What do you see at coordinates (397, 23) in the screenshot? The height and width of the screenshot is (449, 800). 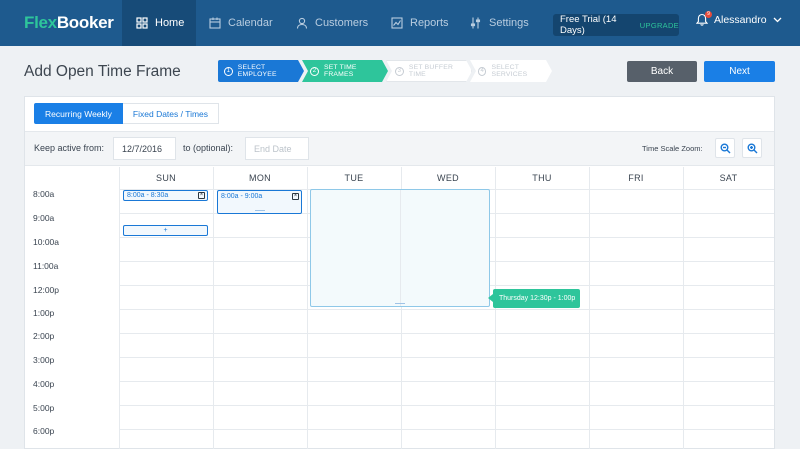 I see `chart-icon` at bounding box center [397, 23].